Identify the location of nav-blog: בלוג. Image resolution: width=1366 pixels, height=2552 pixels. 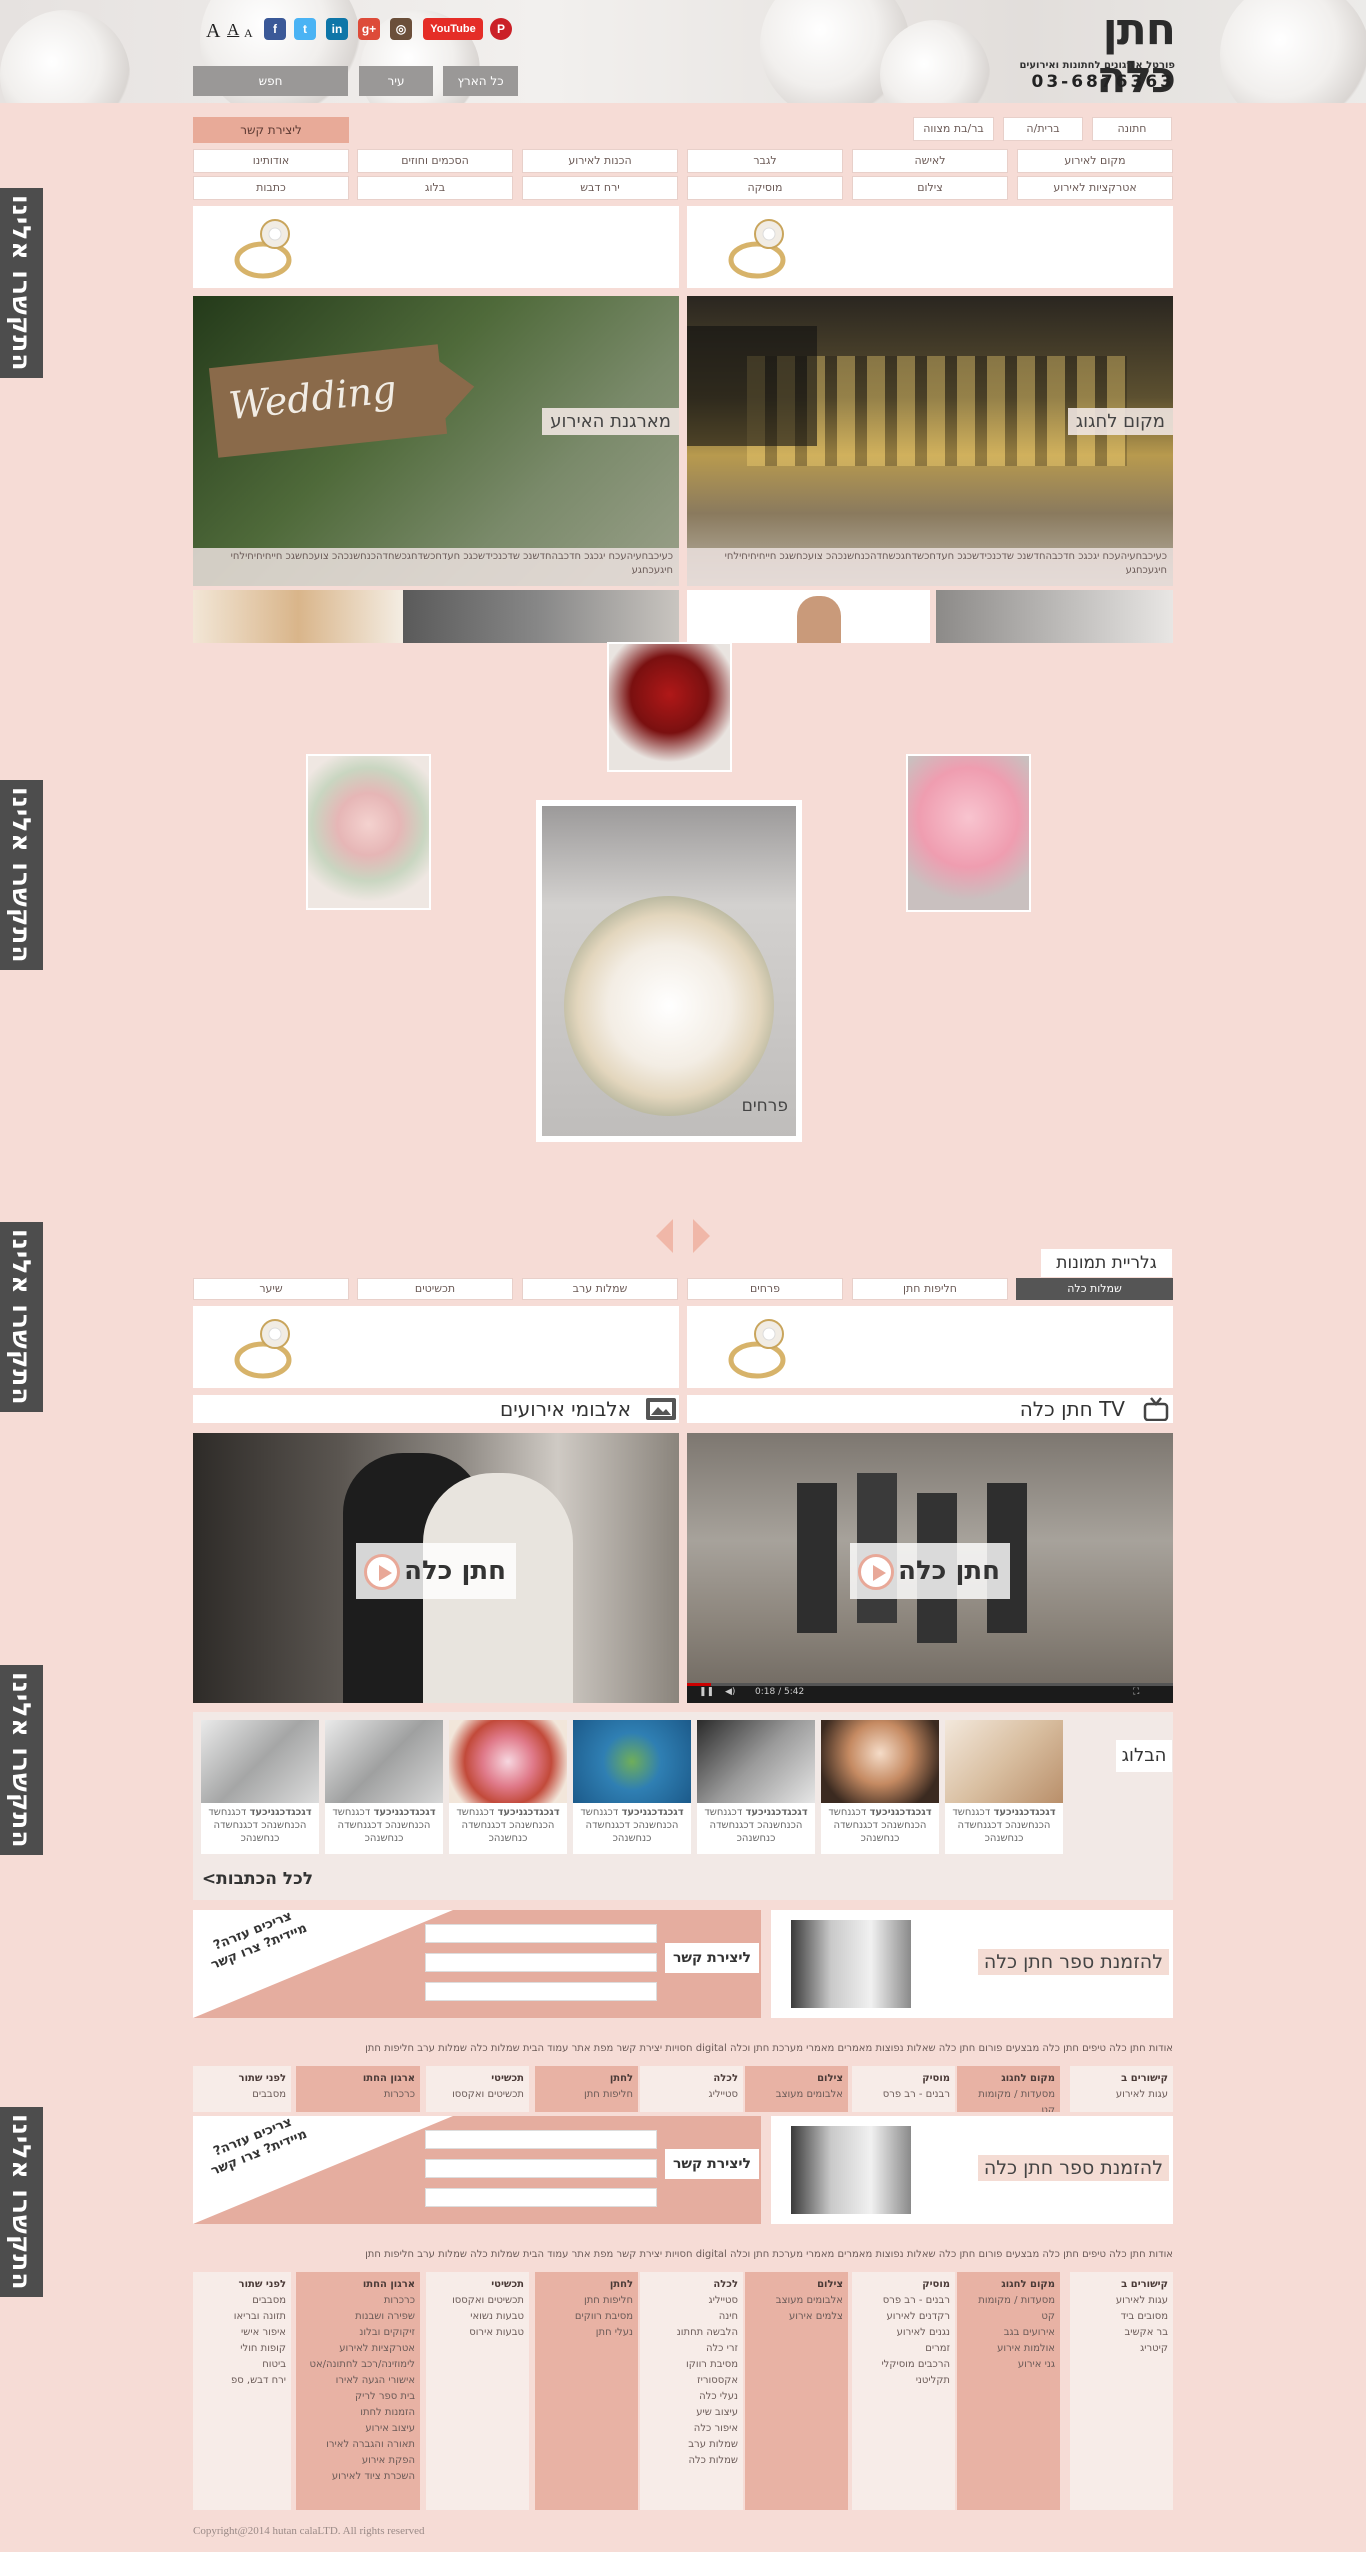
(435, 188).